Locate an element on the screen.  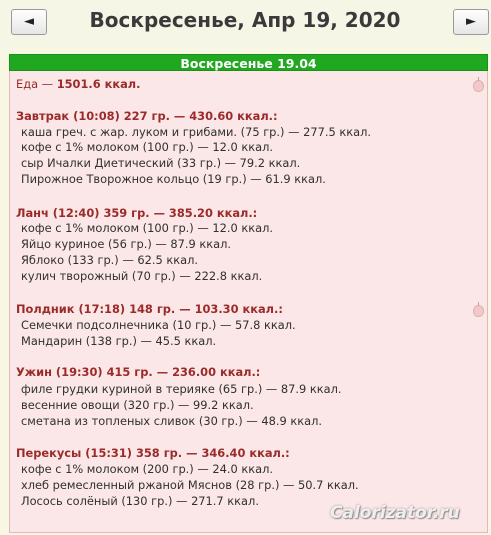
food-item: кулич творожный (70 гр.) — 222.8 ккал. is located at coordinates (142, 276).